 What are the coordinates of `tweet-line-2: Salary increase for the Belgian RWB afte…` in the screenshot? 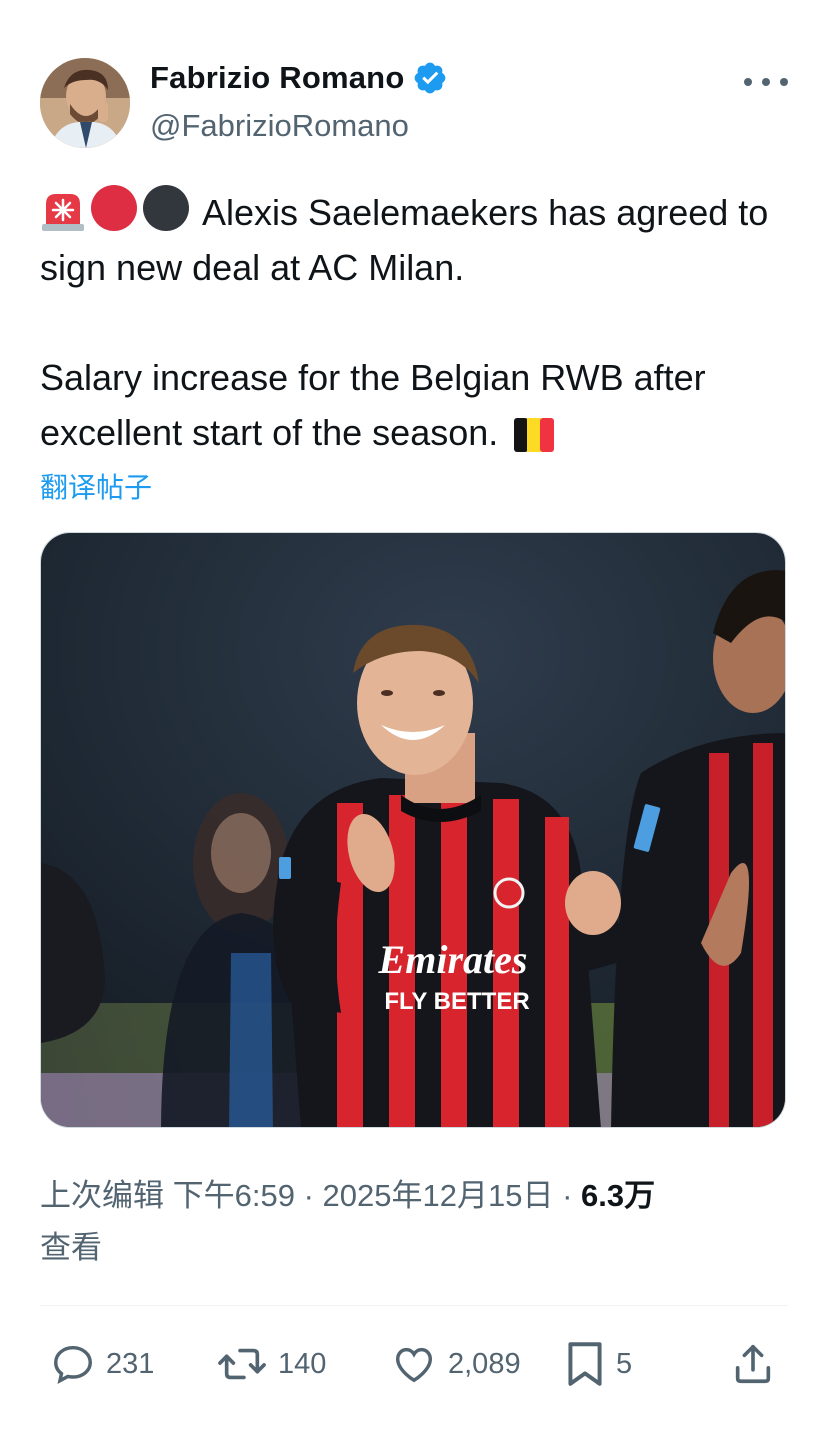 It's located at (373, 405).